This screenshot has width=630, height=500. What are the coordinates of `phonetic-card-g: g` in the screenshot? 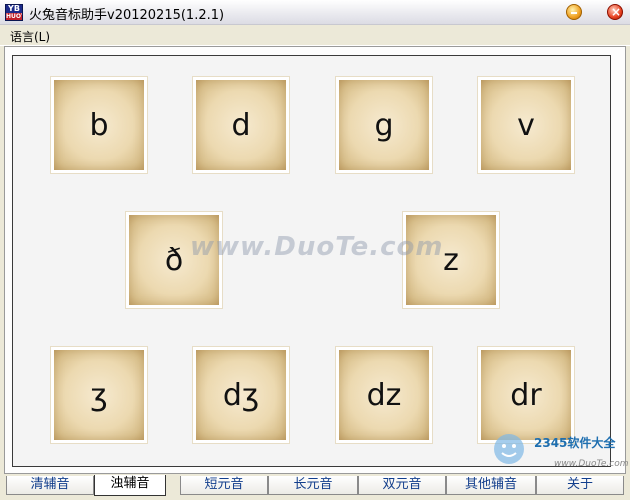 It's located at (384, 125).